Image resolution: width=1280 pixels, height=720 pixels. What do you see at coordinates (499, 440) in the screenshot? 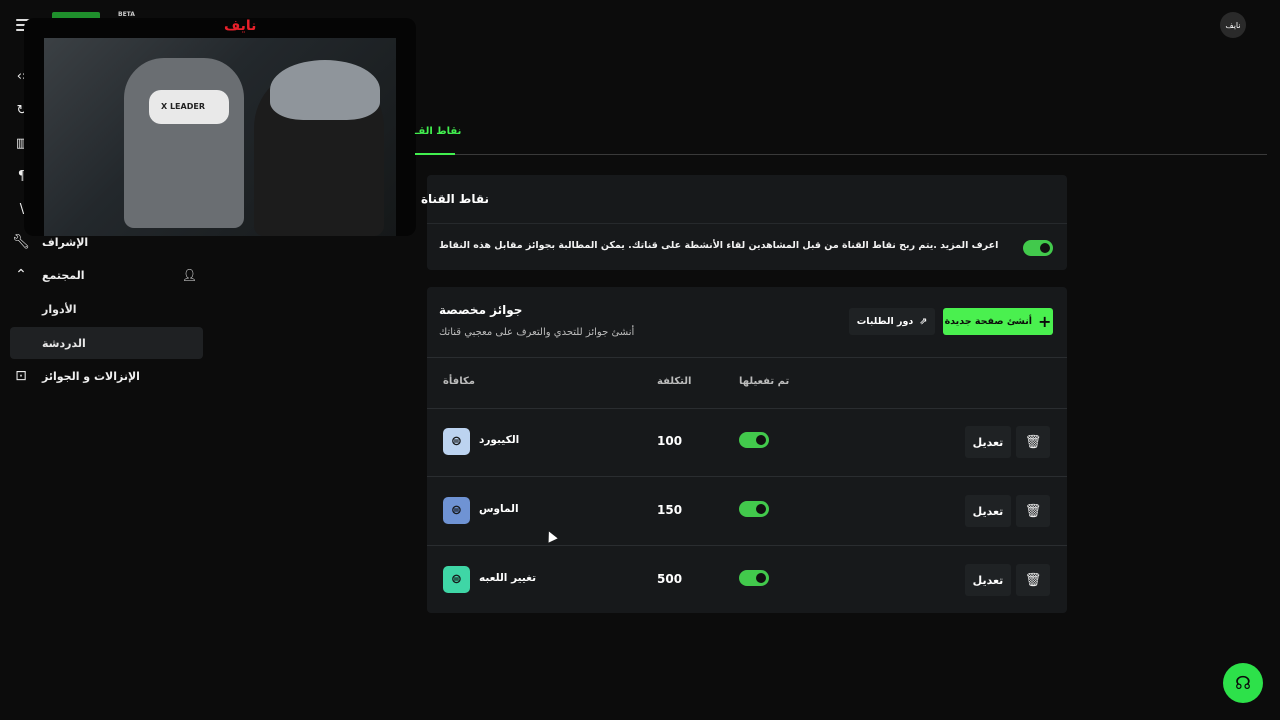
I see `reward-name: الكيبورد` at bounding box center [499, 440].